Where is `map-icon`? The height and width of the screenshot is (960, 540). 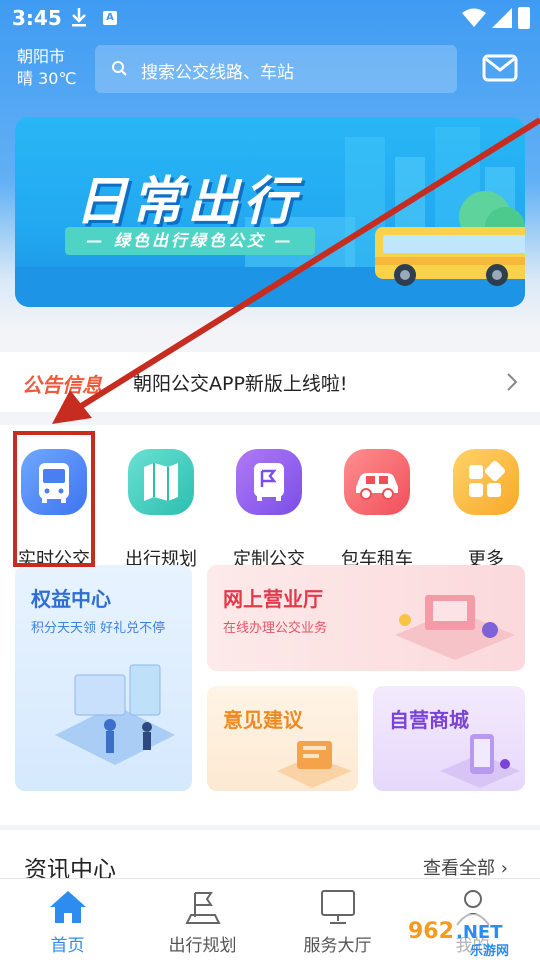
map-icon is located at coordinates (161, 482).